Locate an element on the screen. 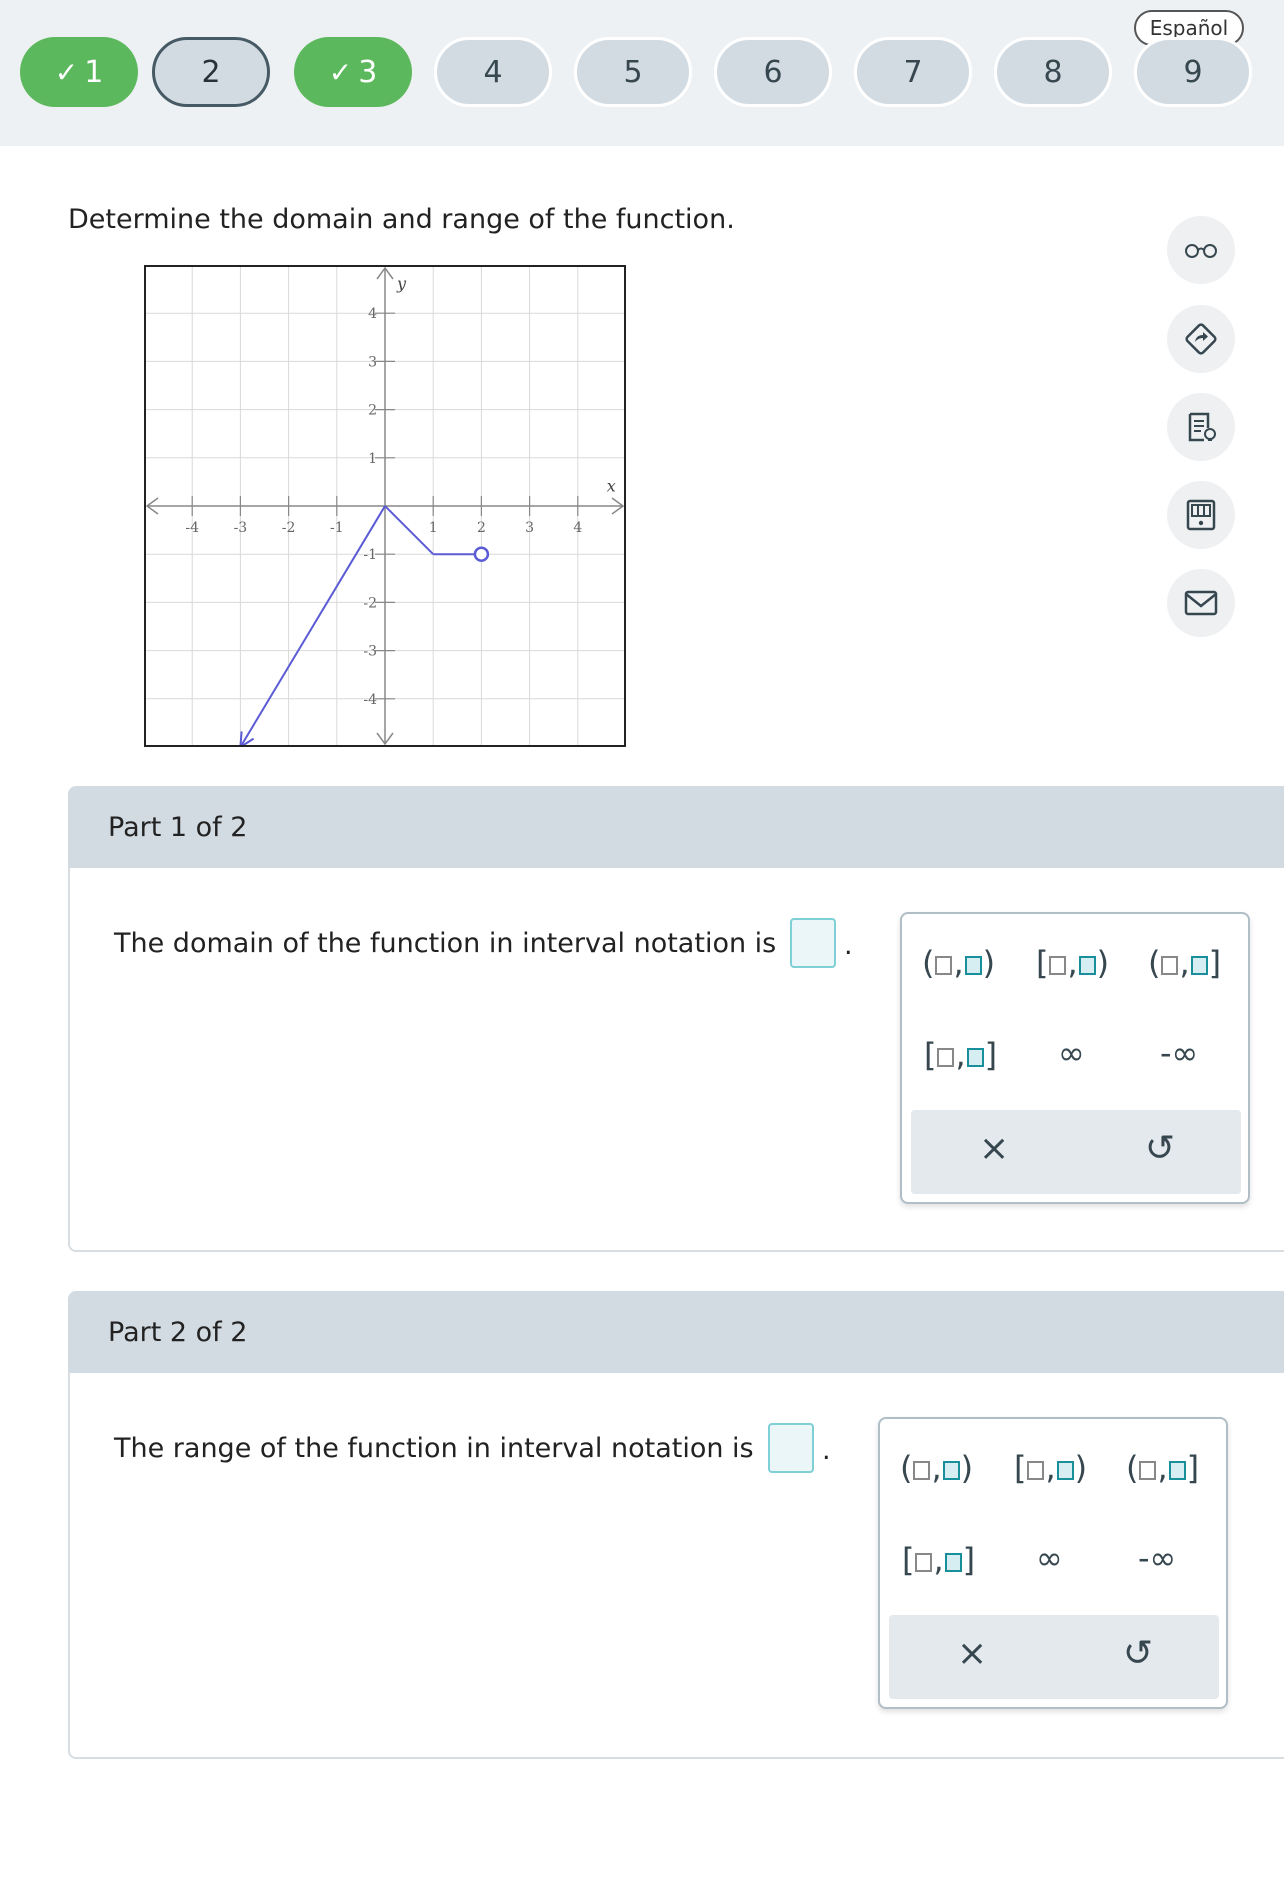 This screenshot has height=1878, width=1284. question-number: 9 is located at coordinates (1193, 72).